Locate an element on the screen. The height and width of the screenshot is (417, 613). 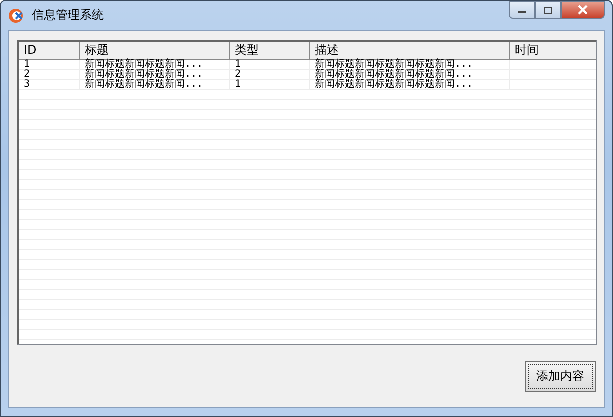
window-title: 信息管理系统 is located at coordinates (68, 15).